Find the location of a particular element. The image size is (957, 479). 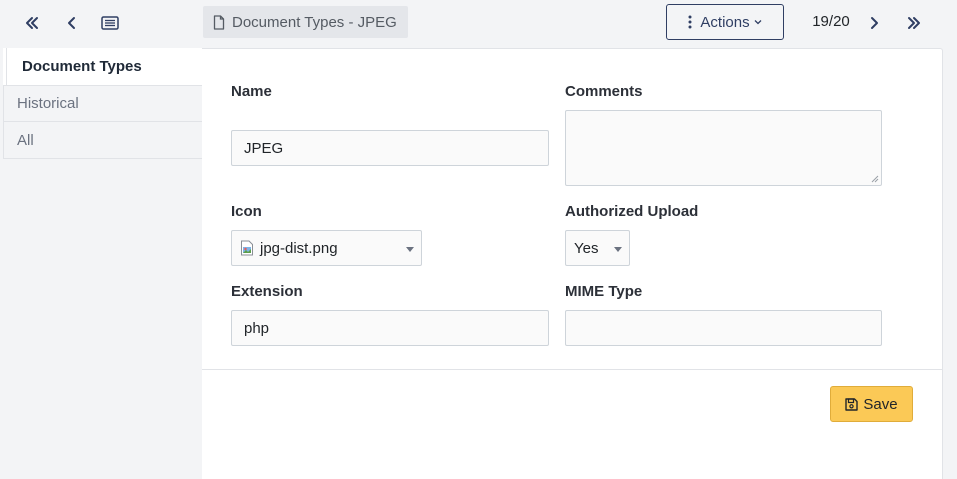

double-chevron-left-icon is located at coordinates (32, 23).